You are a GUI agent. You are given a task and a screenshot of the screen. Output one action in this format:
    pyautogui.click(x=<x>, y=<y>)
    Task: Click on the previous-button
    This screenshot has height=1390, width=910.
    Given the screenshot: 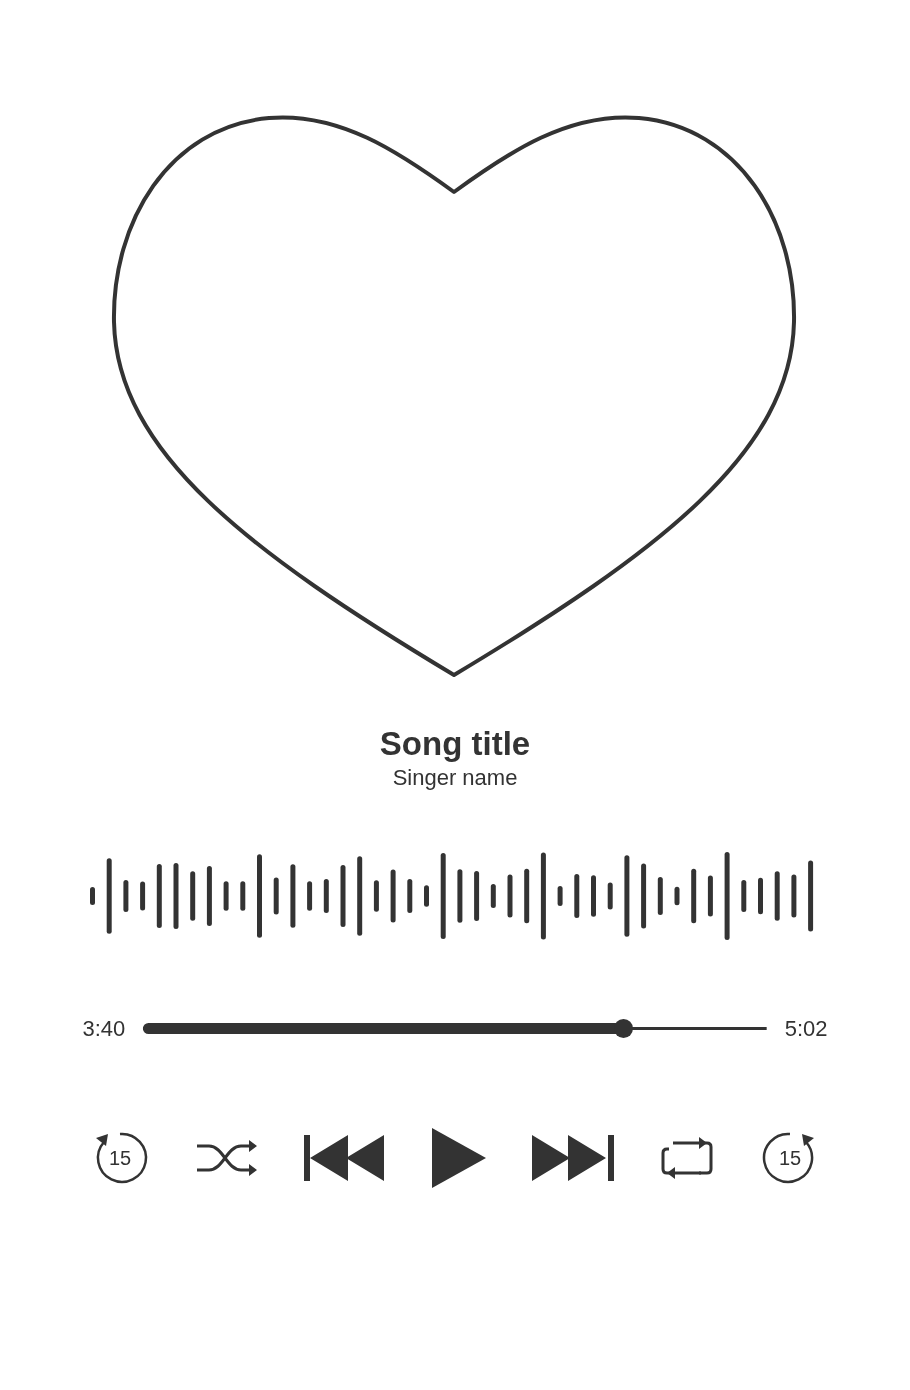 What is the action you would take?
    pyautogui.click(x=345, y=1158)
    